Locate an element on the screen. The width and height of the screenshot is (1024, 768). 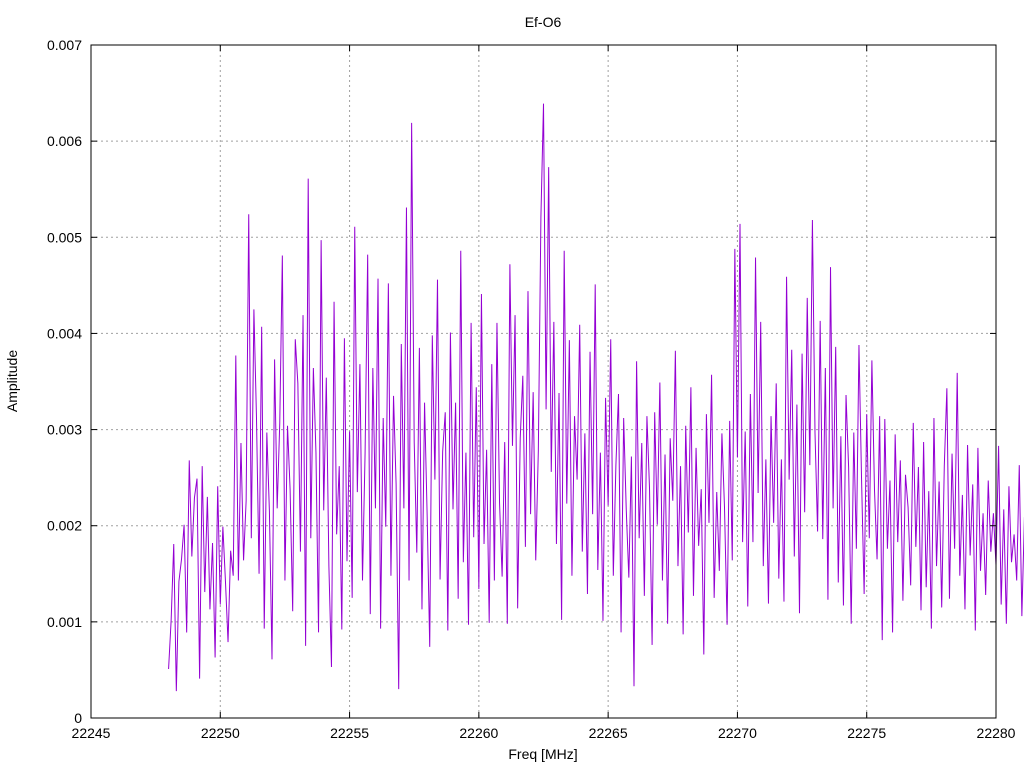
y-tick-label: 0.005 is located at coordinates (64, 237).